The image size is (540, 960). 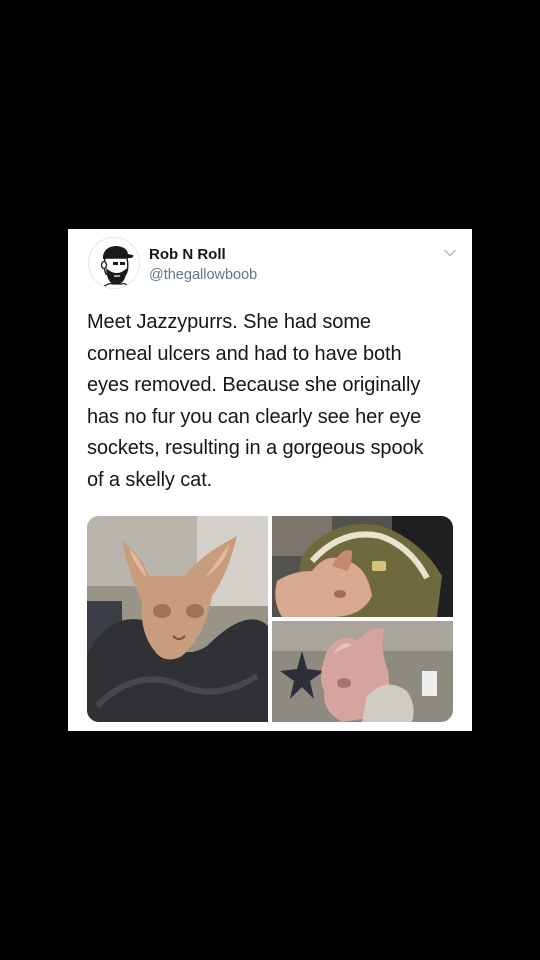 What do you see at coordinates (450, 253) in the screenshot?
I see `chevron-down-icon` at bounding box center [450, 253].